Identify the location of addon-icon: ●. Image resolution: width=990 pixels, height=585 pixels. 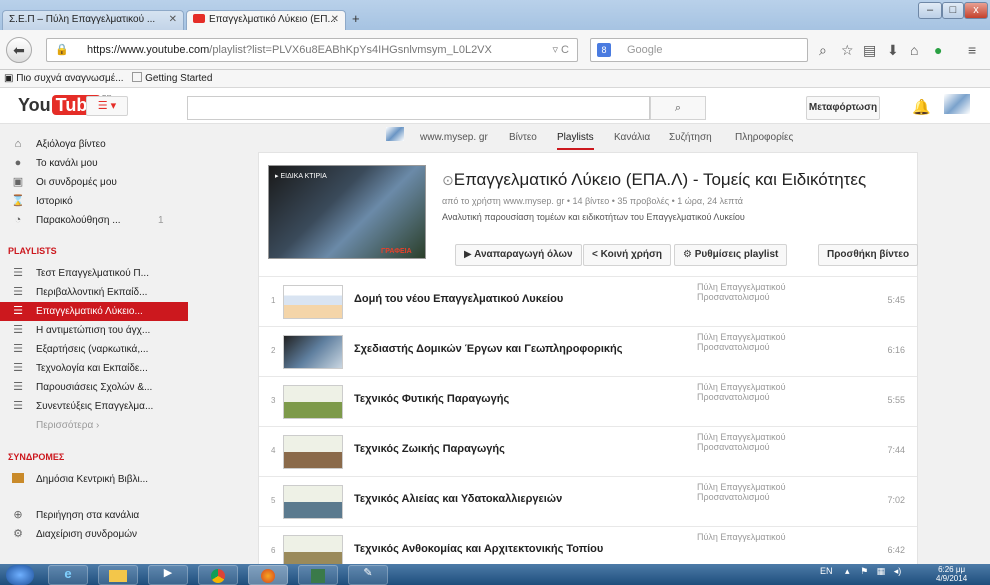
(938, 50).